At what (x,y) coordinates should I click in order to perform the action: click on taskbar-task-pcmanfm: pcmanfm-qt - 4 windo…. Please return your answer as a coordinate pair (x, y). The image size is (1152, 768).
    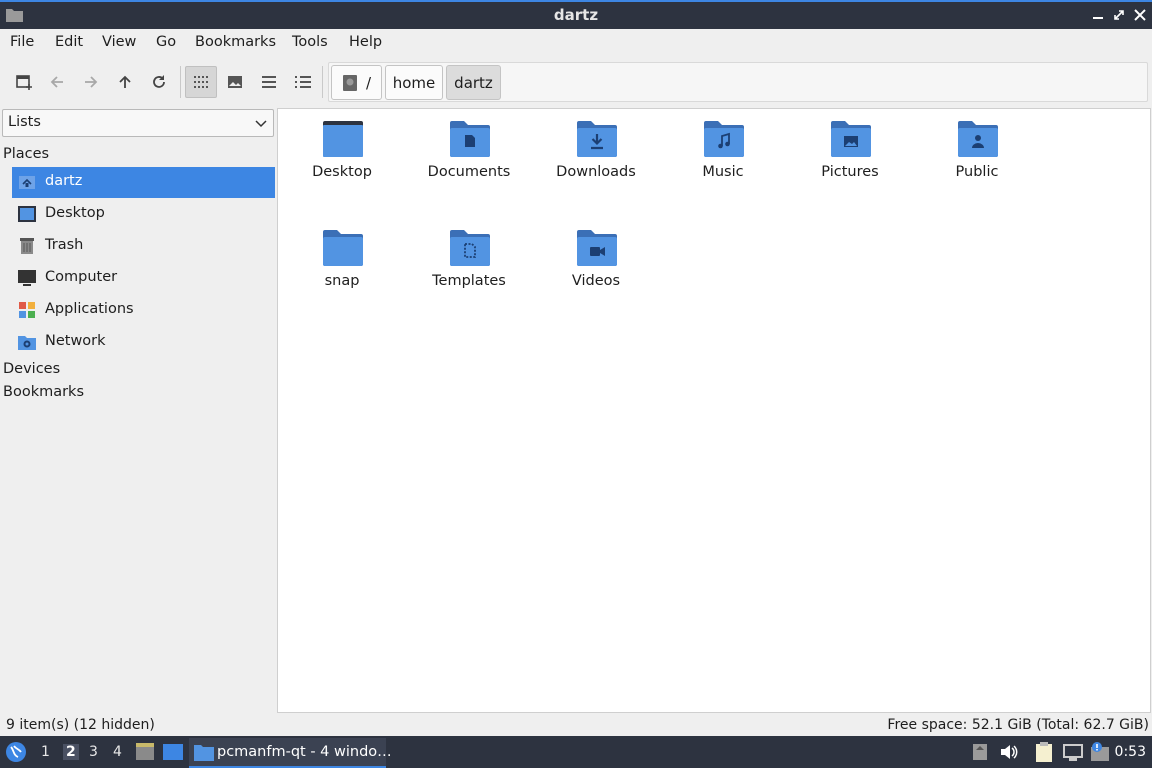
    Looking at the image, I should click on (290, 753).